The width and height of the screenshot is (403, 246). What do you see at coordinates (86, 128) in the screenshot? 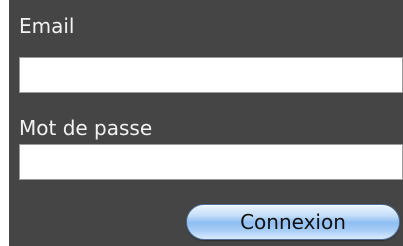
I see `password-label: Mot de passe` at bounding box center [86, 128].